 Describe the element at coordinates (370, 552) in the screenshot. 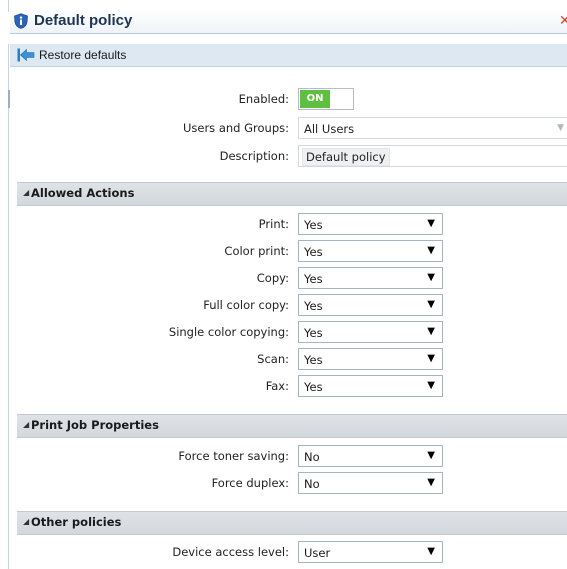

I see `device-access-level-select: User ▼` at that location.